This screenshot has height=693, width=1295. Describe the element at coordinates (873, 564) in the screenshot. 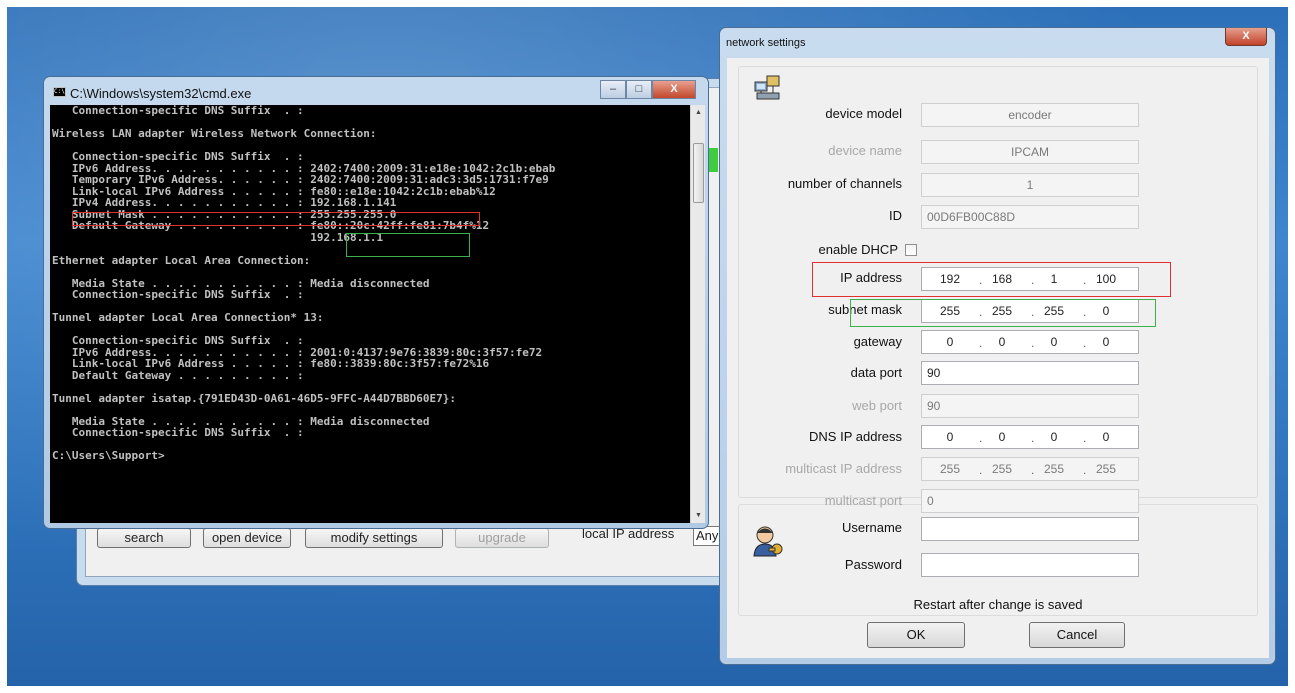

I see `password-label: Password` at that location.